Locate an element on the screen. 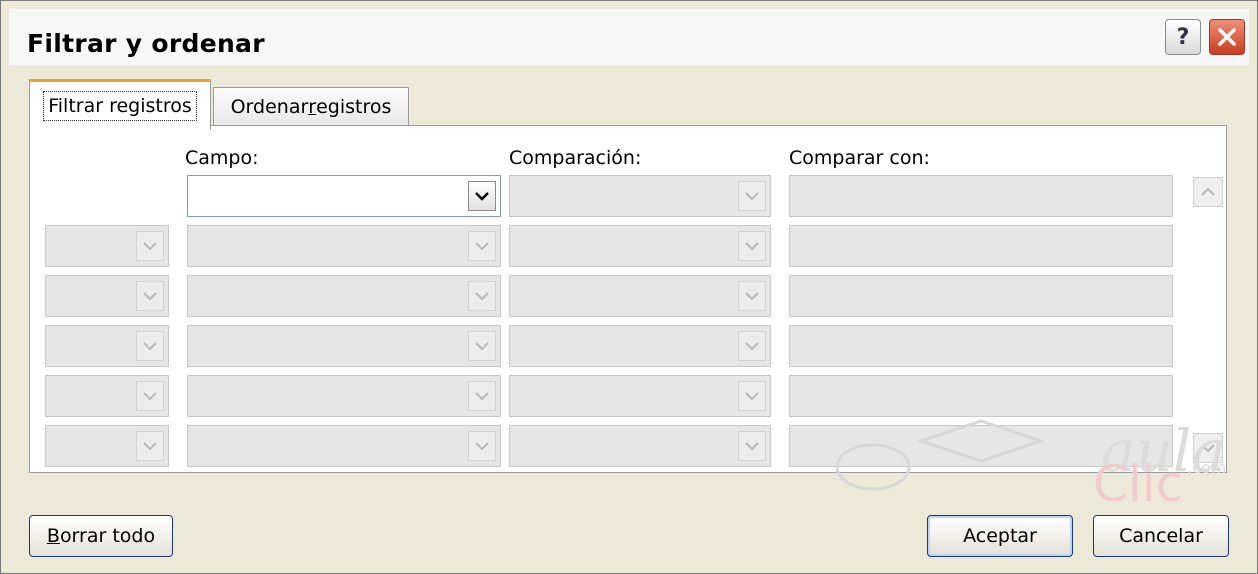  close-button is located at coordinates (1227, 37).